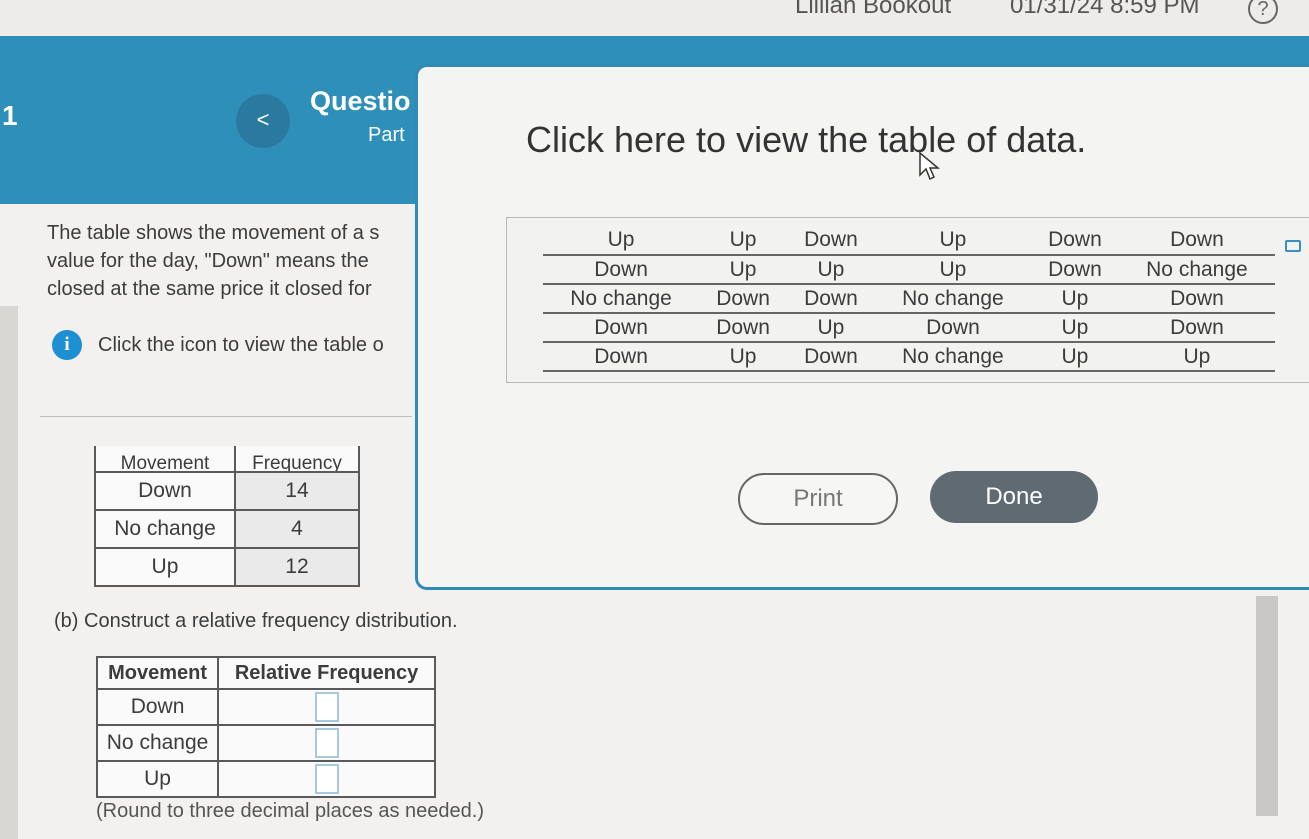 This screenshot has width=1309, height=839. What do you see at coordinates (326, 673) in the screenshot?
I see `column-header: Relative Frequency` at bounding box center [326, 673].